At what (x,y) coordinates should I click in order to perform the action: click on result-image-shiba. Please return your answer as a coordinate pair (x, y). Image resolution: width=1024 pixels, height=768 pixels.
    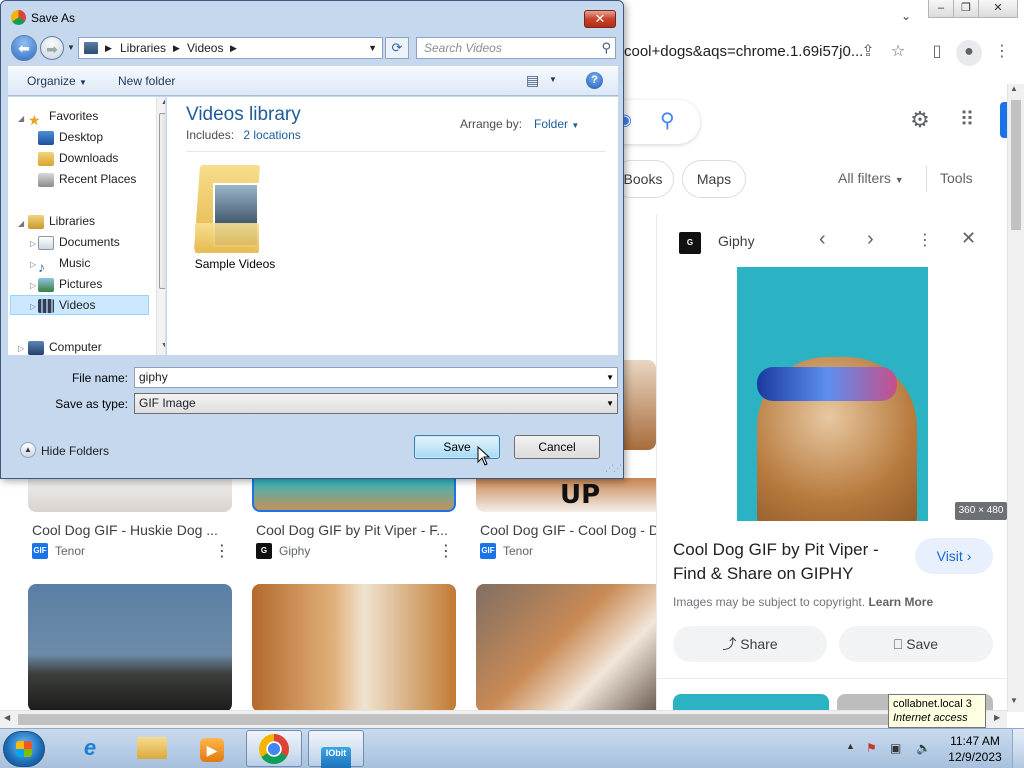
    Looking at the image, I should click on (566, 648).